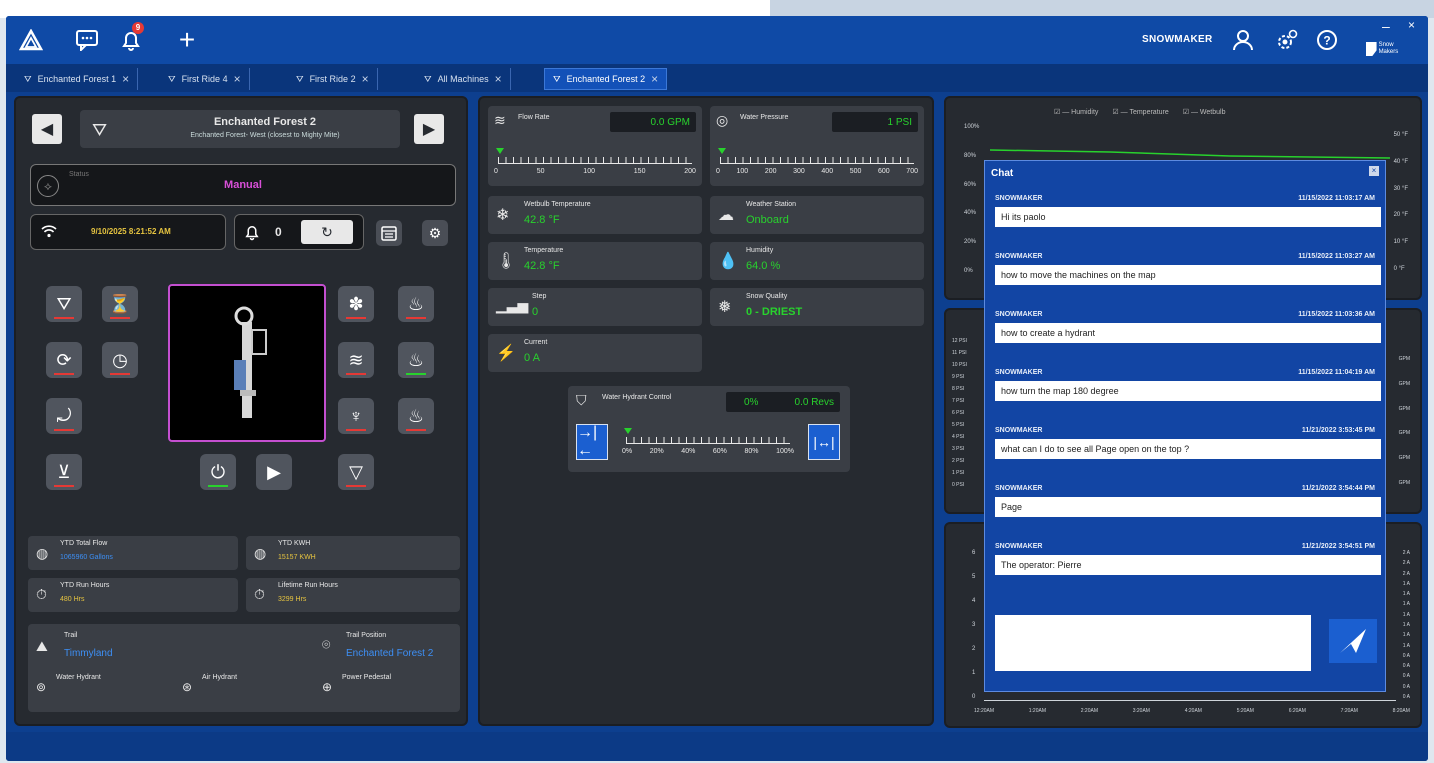 The width and height of the screenshot is (1434, 763). What do you see at coordinates (708, 442) in the screenshot?
I see `hydrant-gauge: 0% 20% 40% 60% 80% 100%` at bounding box center [708, 442].